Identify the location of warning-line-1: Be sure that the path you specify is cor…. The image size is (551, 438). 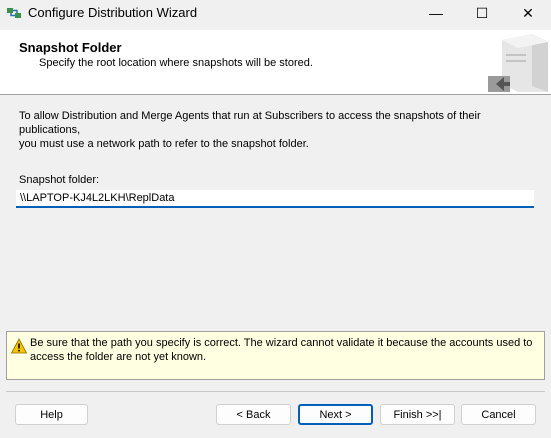
(281, 343).